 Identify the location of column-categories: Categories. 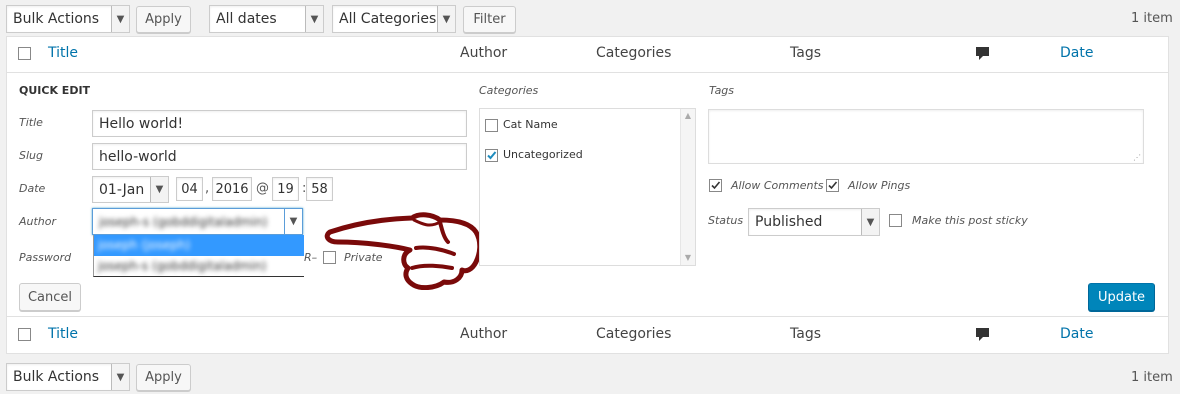
(634, 53).